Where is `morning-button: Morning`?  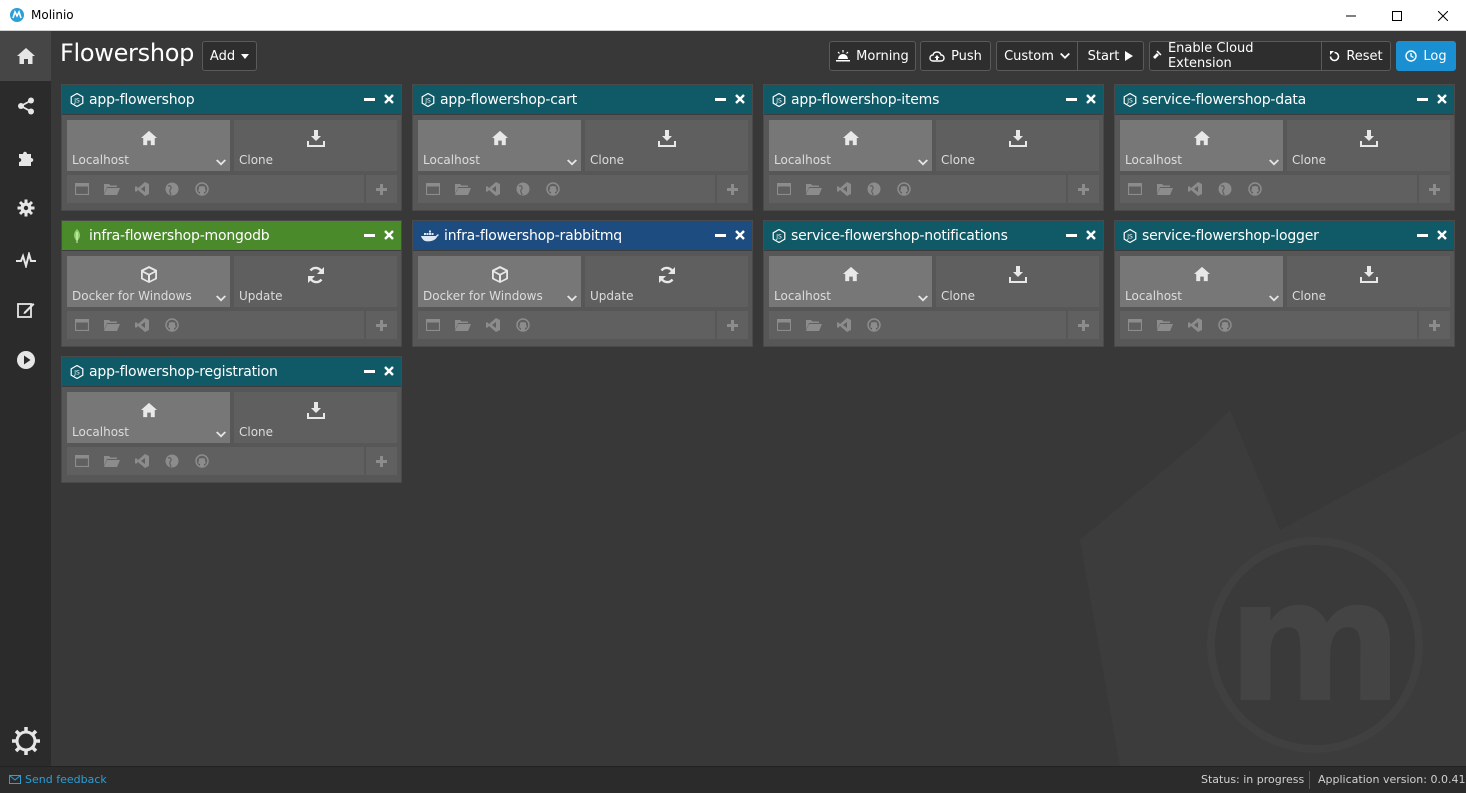
morning-button: Morning is located at coordinates (872, 56).